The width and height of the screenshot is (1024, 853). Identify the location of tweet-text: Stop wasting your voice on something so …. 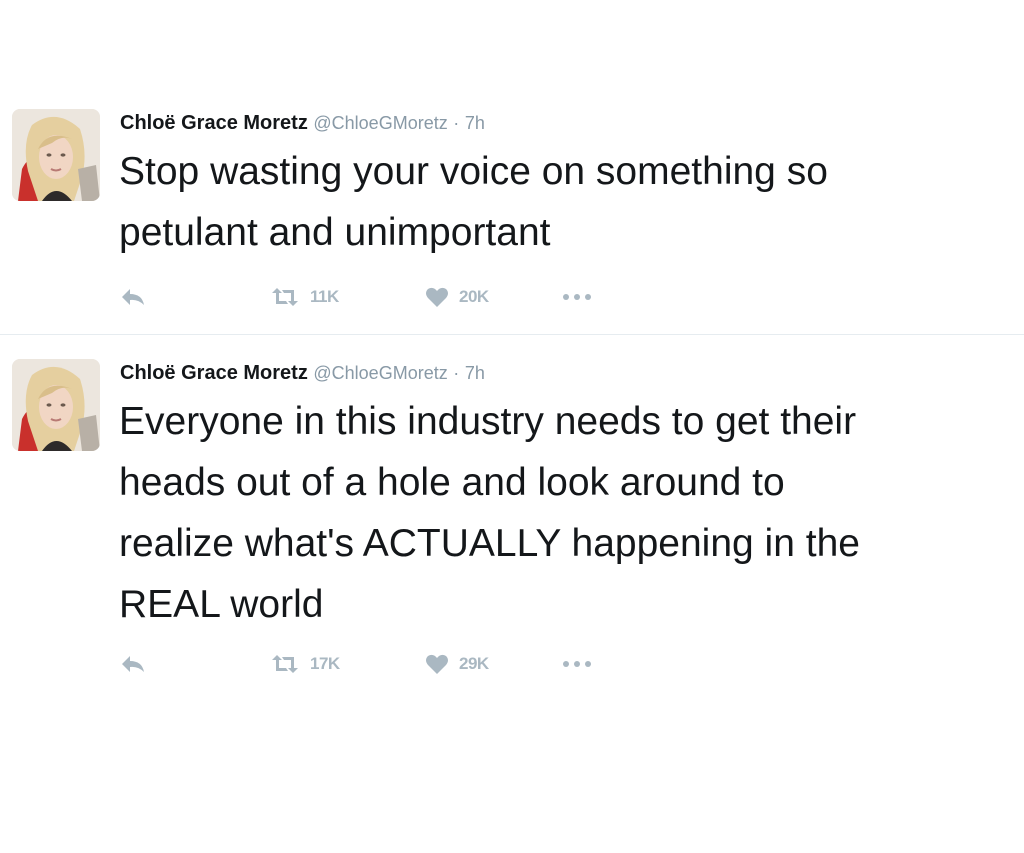
(473, 202).